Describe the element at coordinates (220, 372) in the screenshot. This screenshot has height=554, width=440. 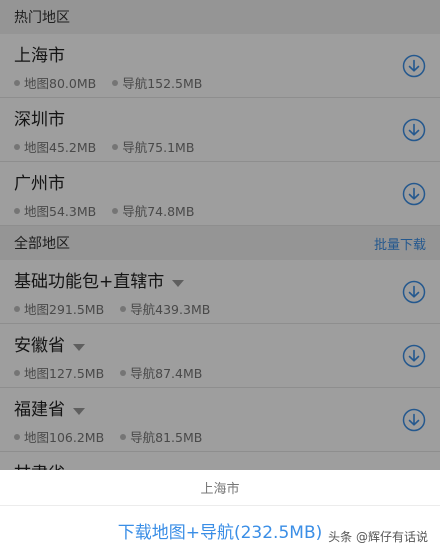
I see `region-sizes: 地图127.5MB 导航87.4MB` at that location.